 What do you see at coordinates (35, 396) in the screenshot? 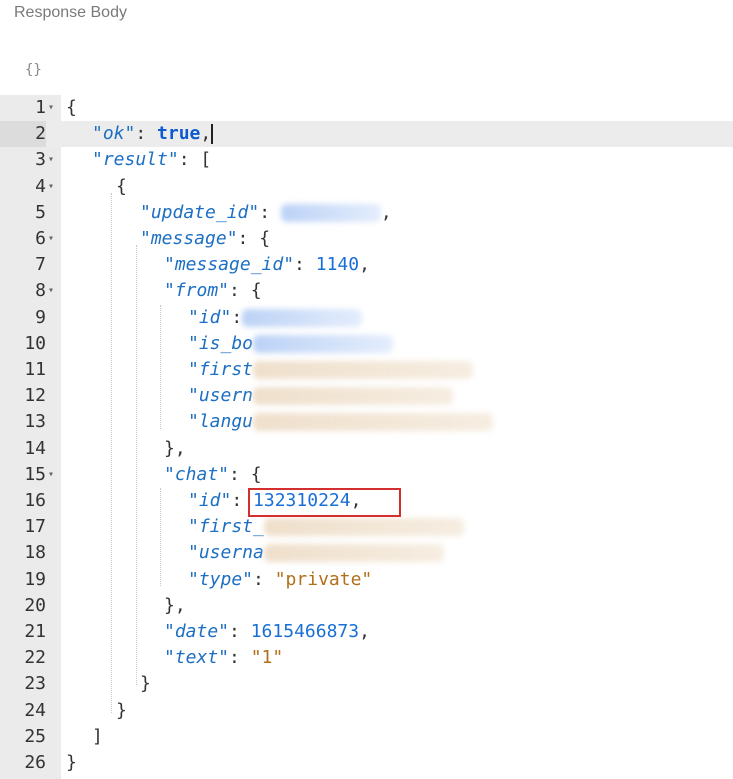
I see `line-number: 12` at bounding box center [35, 396].